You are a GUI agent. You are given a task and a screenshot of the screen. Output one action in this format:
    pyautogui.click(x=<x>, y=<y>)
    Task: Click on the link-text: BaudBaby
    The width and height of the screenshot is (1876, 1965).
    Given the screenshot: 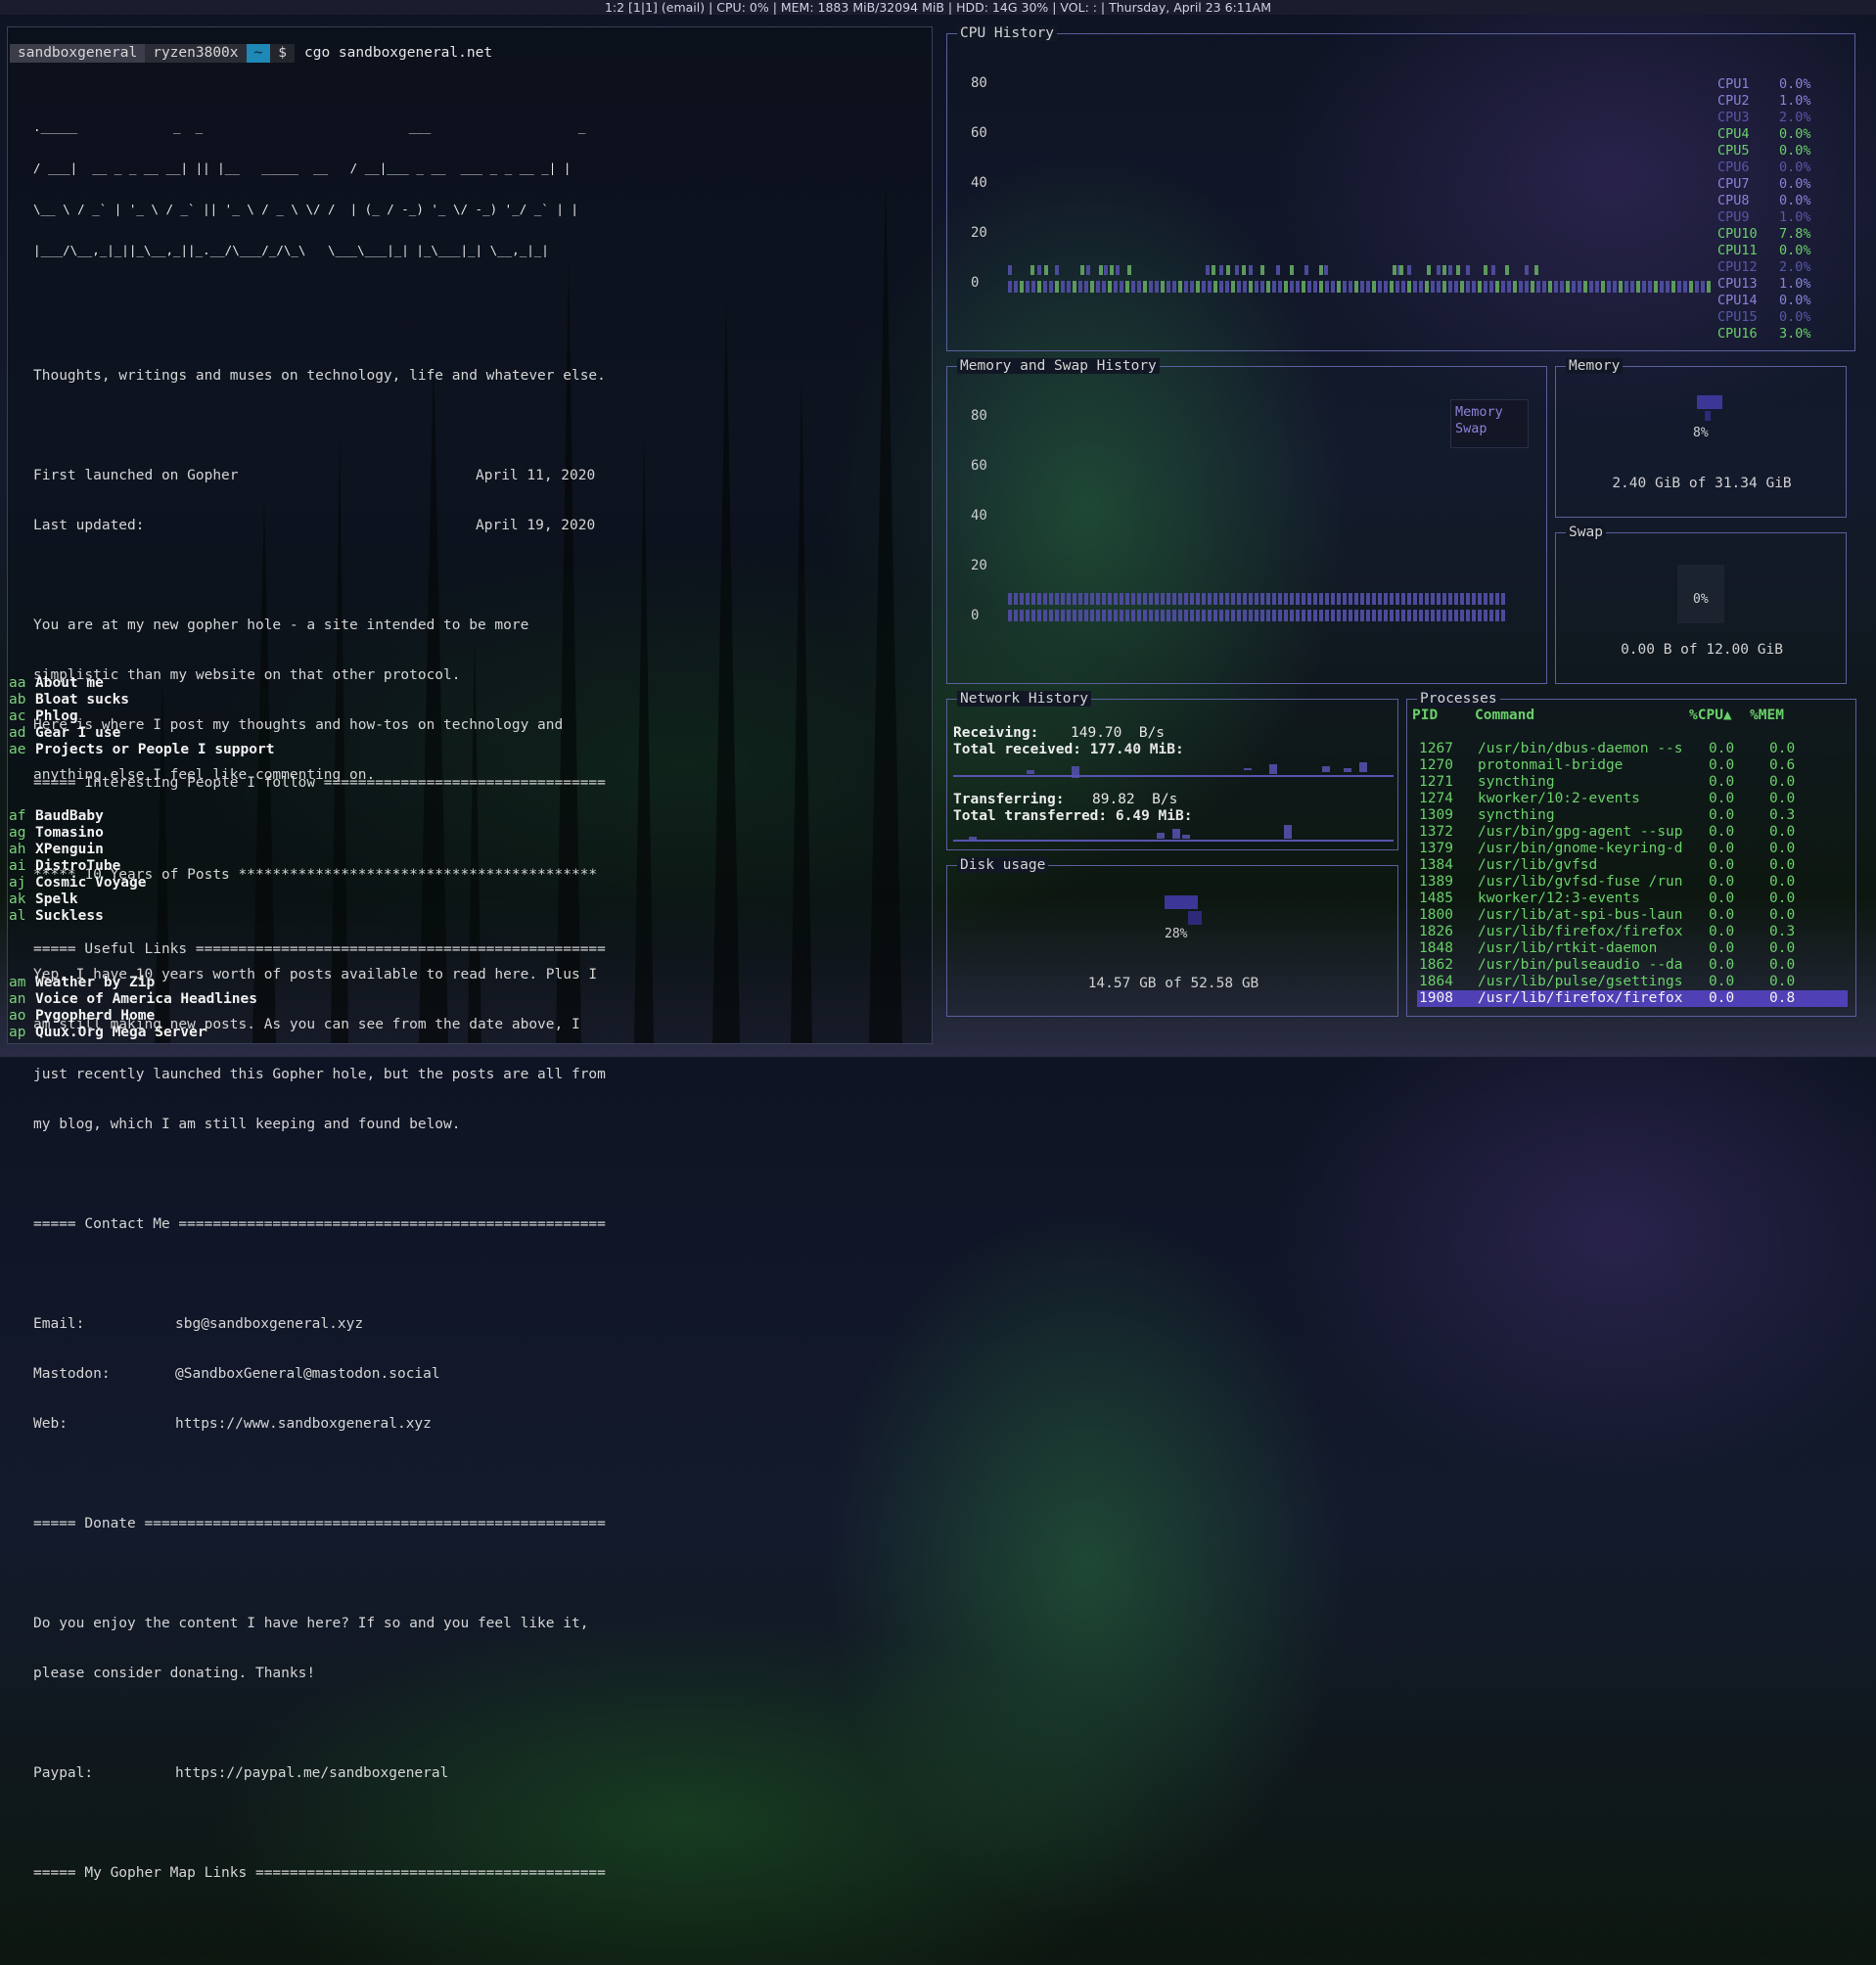 What is the action you would take?
    pyautogui.click(x=69, y=816)
    